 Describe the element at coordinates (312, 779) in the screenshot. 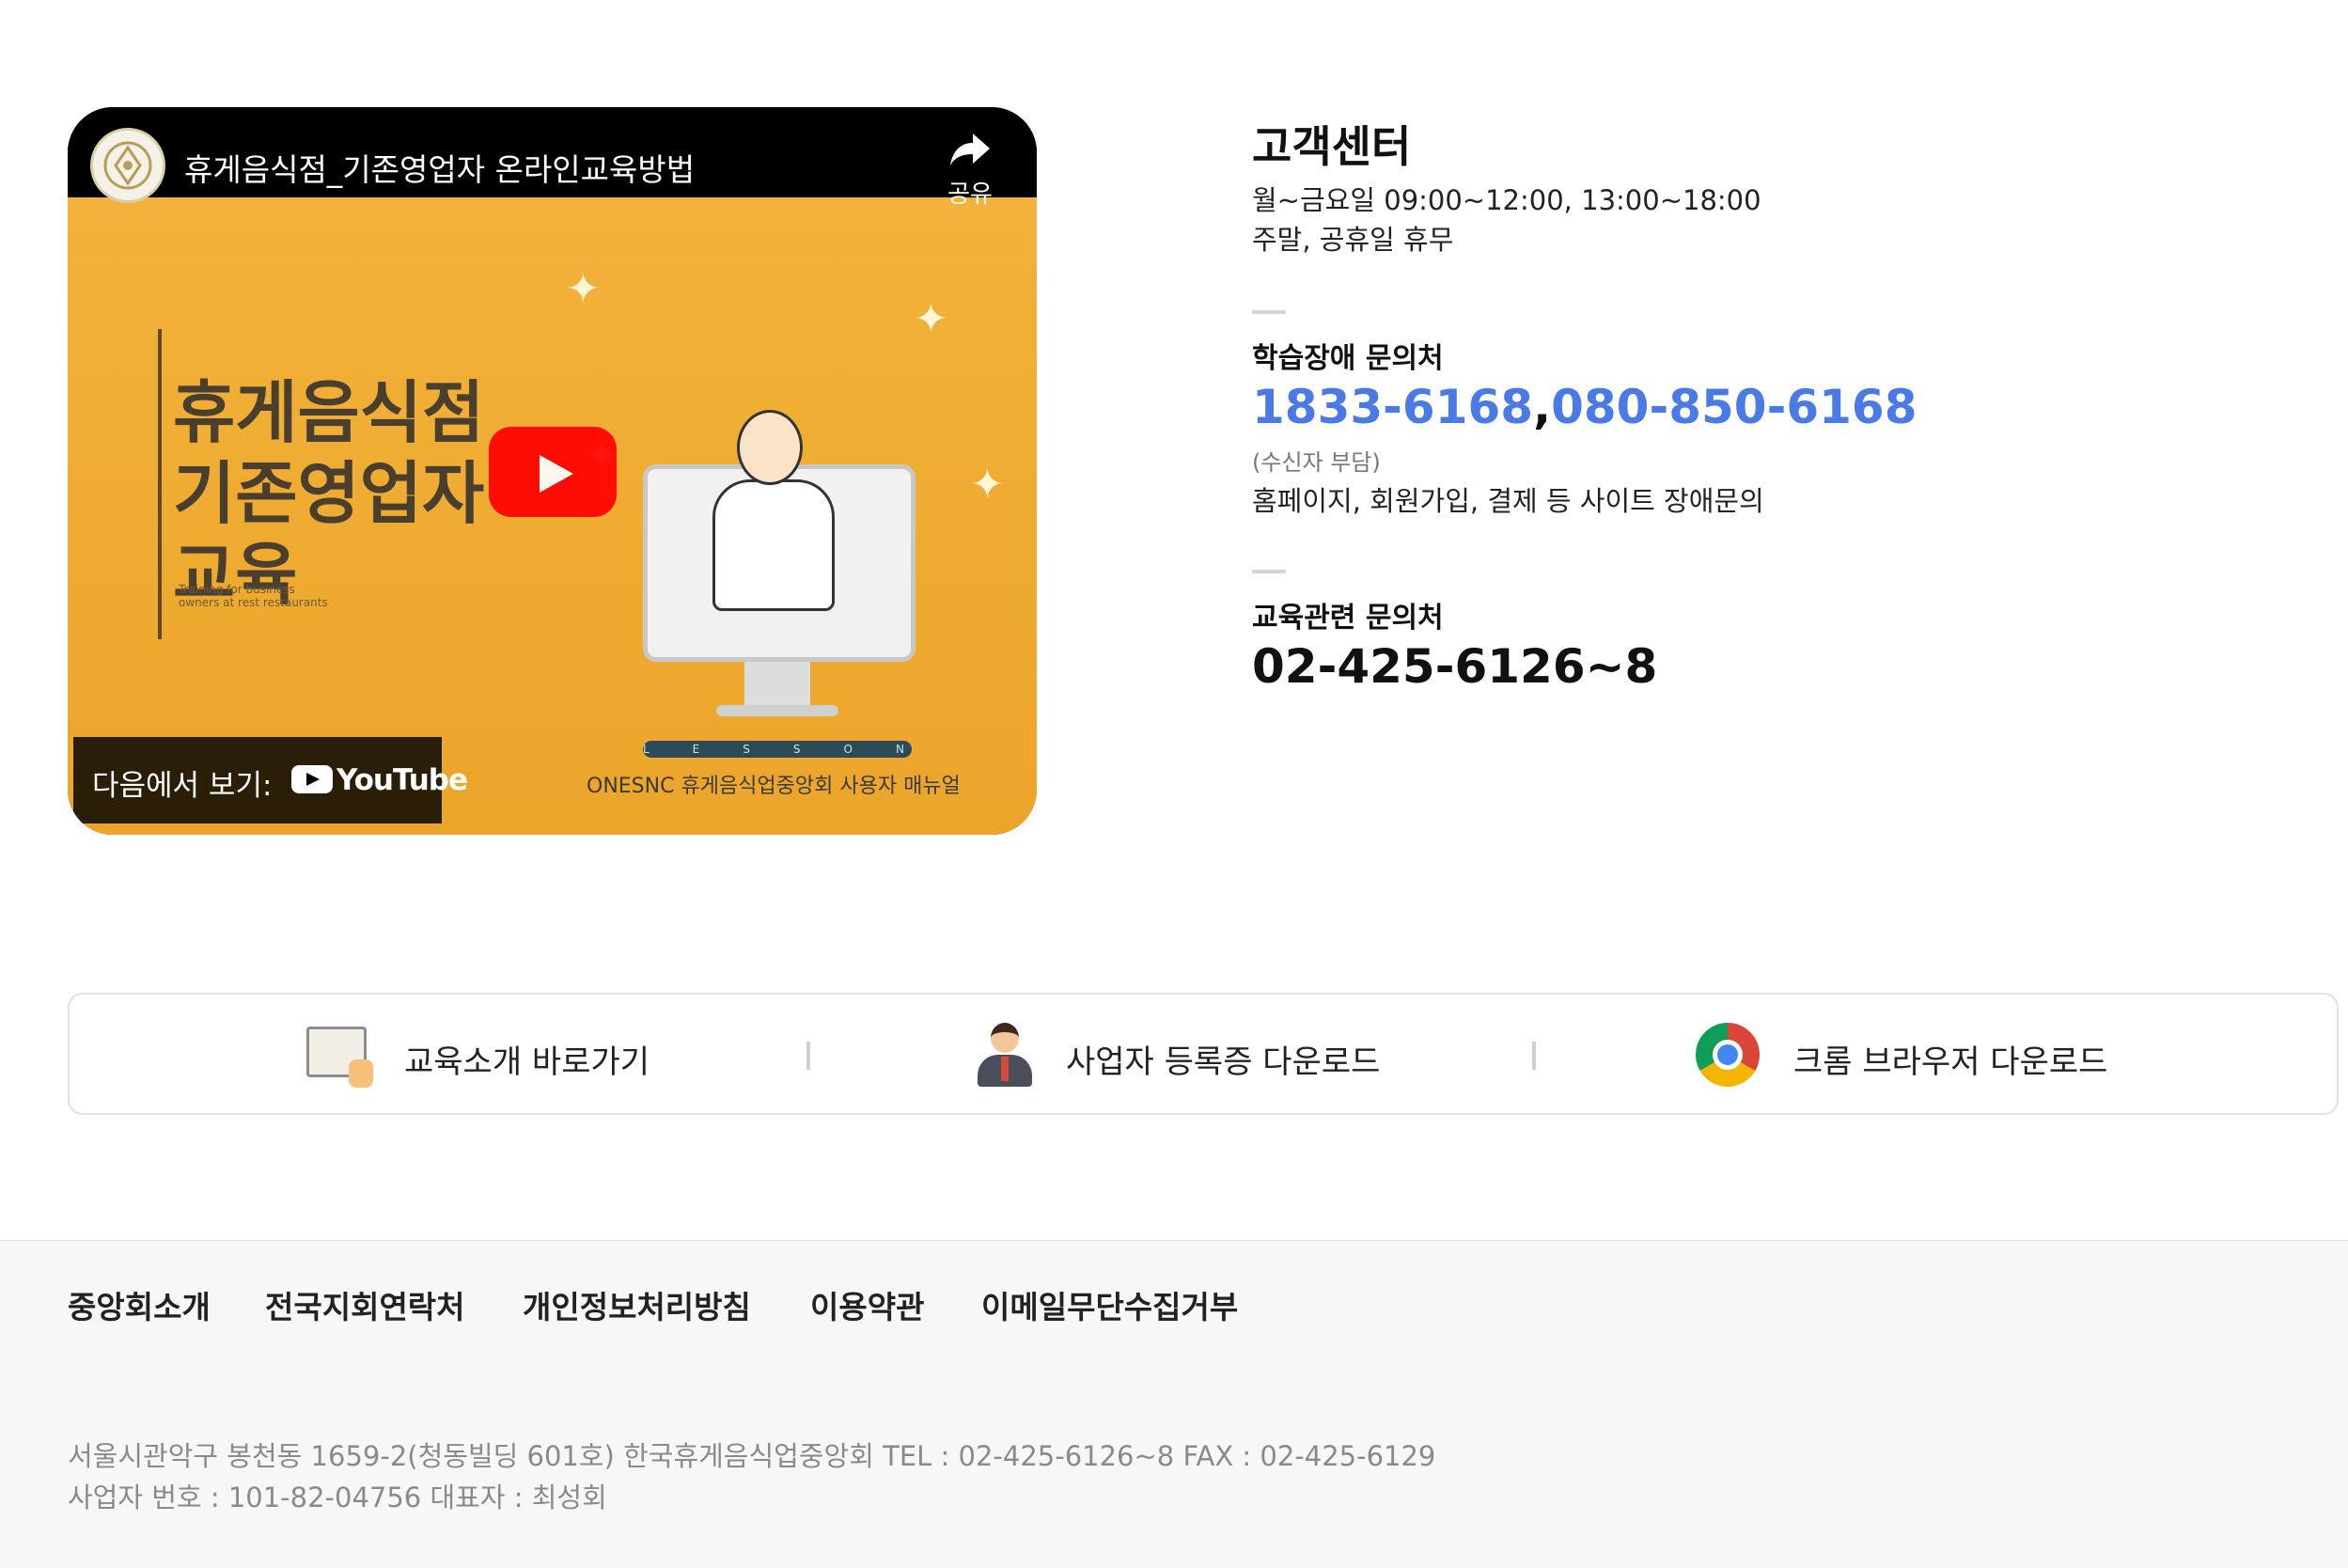

I see `youtube-play-mark-icon` at that location.